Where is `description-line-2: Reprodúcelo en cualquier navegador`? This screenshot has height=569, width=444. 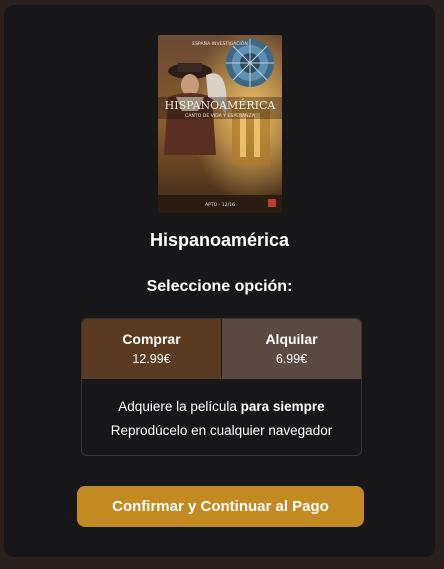
description-line-2: Reprodúcelo en cualquier navegador is located at coordinates (221, 430).